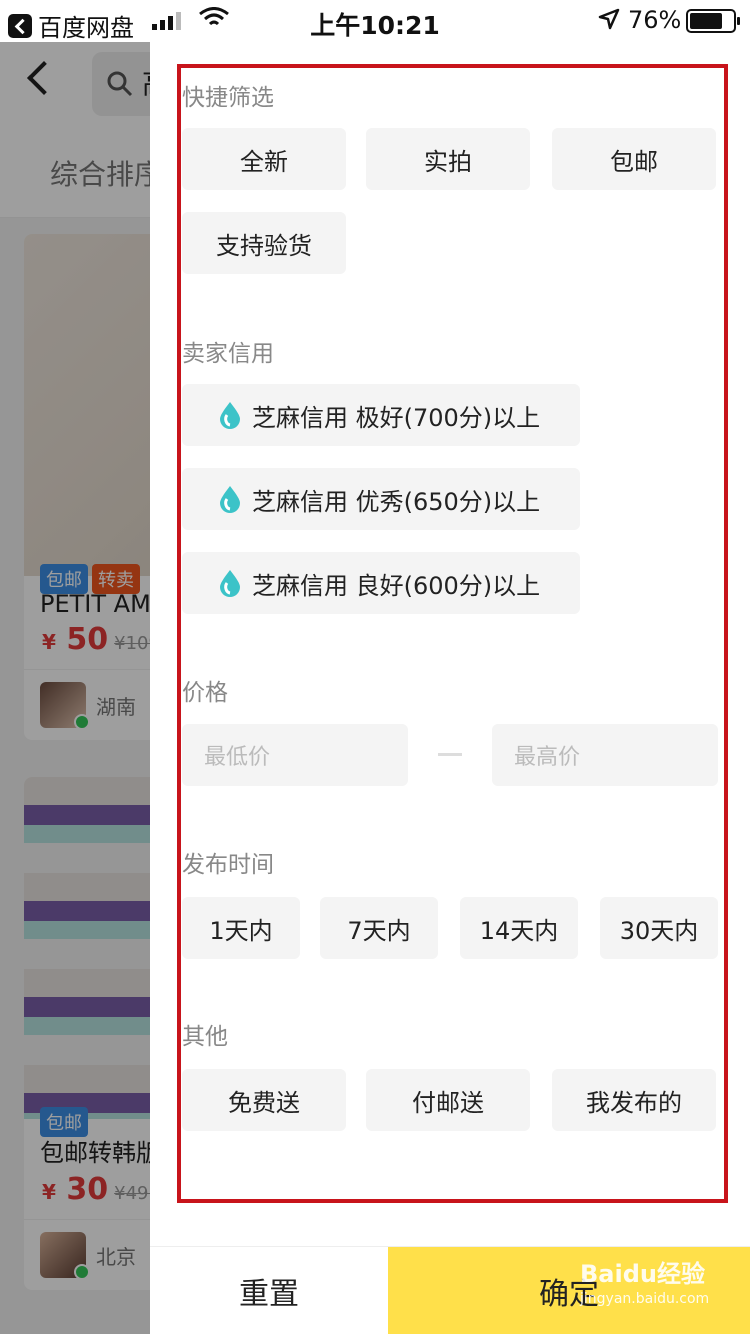  What do you see at coordinates (205, 693) in the screenshot?
I see `section-title-price: 价格` at bounding box center [205, 693].